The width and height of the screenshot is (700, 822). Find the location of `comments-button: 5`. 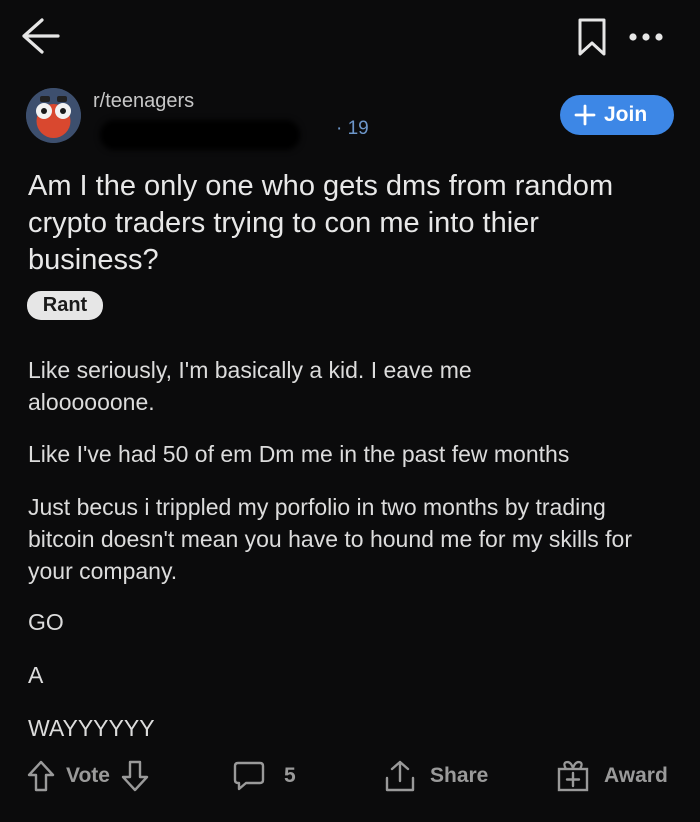

comments-button: 5 is located at coordinates (264, 776).